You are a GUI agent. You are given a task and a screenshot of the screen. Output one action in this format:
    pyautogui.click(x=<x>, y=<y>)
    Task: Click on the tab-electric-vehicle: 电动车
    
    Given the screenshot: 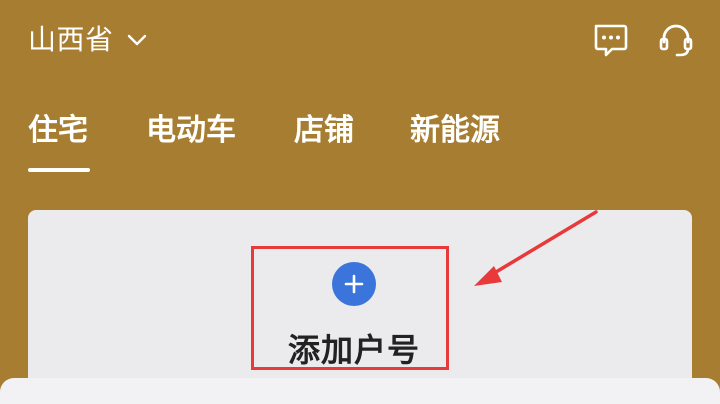 What is the action you would take?
    pyautogui.click(x=191, y=130)
    